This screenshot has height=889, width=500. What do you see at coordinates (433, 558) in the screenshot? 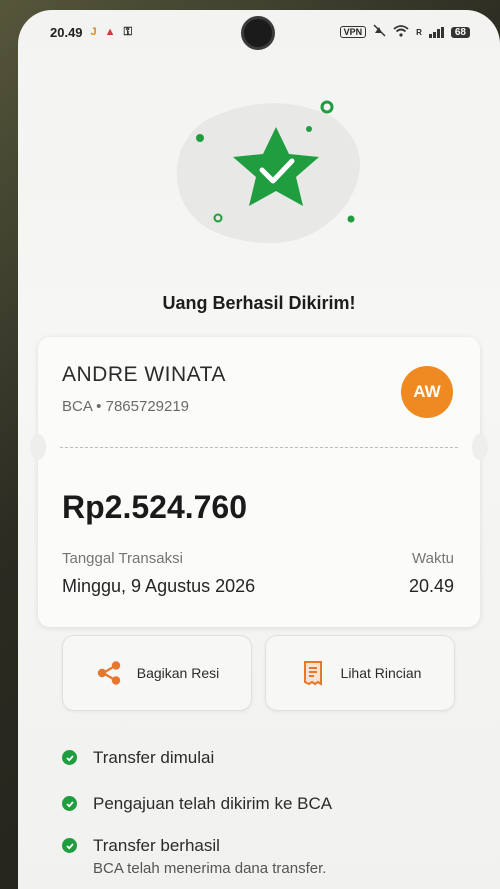
I see `time-label: Waktu` at bounding box center [433, 558].